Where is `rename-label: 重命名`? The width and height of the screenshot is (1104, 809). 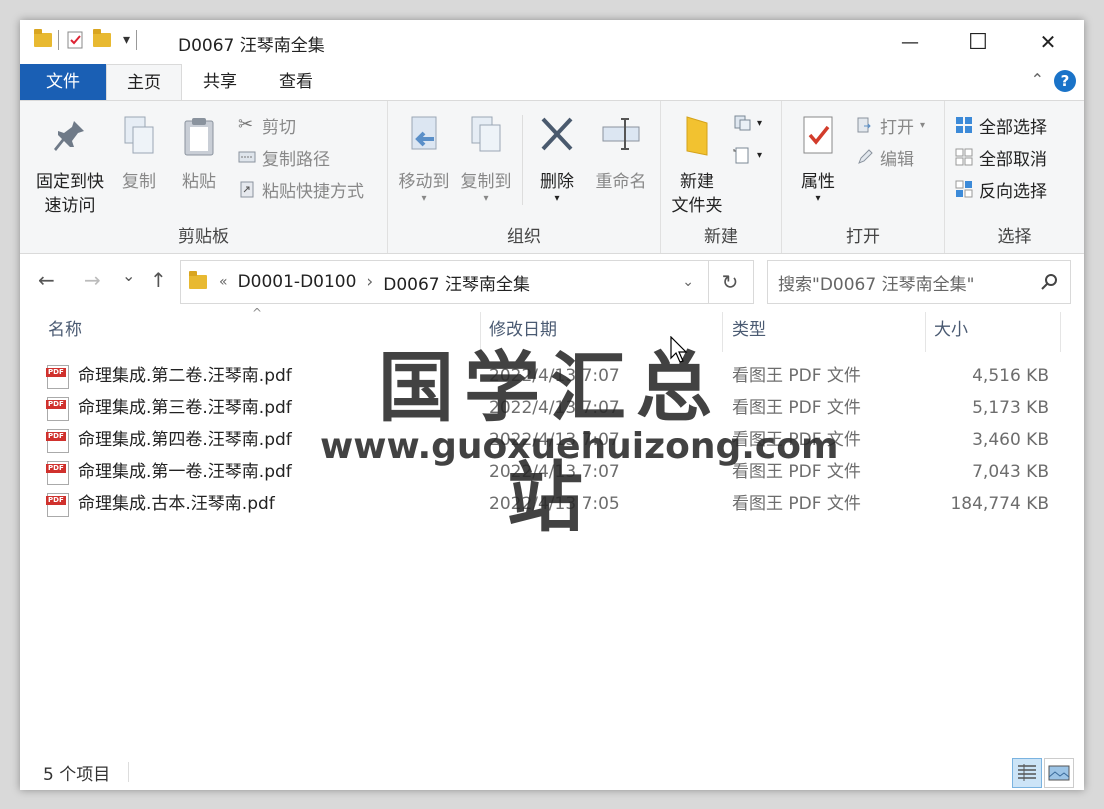
rename-label: 重命名 is located at coordinates (621, 182).